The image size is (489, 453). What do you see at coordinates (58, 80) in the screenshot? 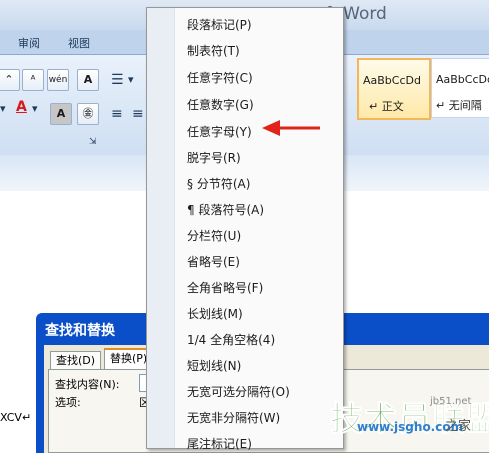
I see `phonetic-guide-button: wén` at bounding box center [58, 80].